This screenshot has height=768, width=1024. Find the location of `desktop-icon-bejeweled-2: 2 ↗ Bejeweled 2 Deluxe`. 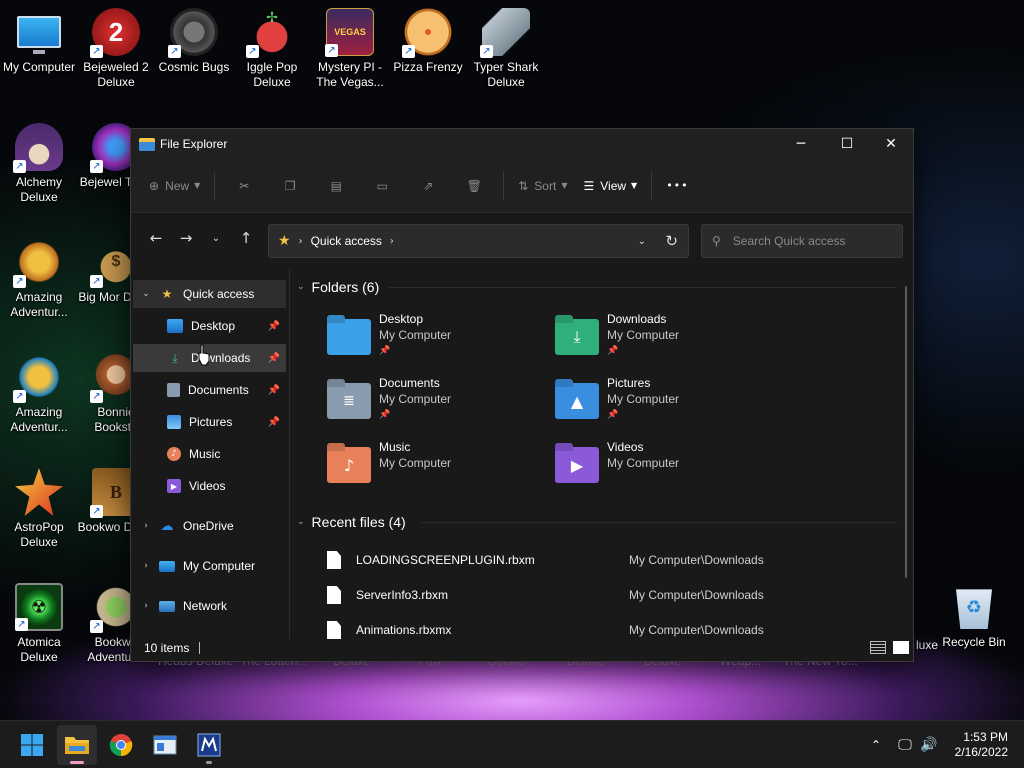

desktop-icon-bejeweled-2: 2 ↗ Bejeweled 2 Deluxe is located at coordinates (116, 49).